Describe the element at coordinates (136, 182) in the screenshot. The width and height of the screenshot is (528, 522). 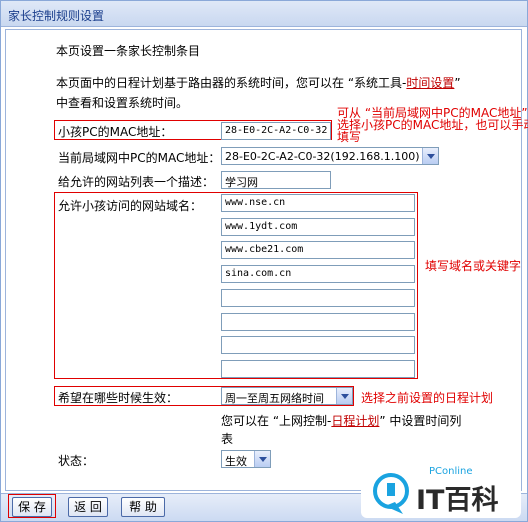
I see `site-desc-label: 给允许的网站列表一个描述：` at that location.